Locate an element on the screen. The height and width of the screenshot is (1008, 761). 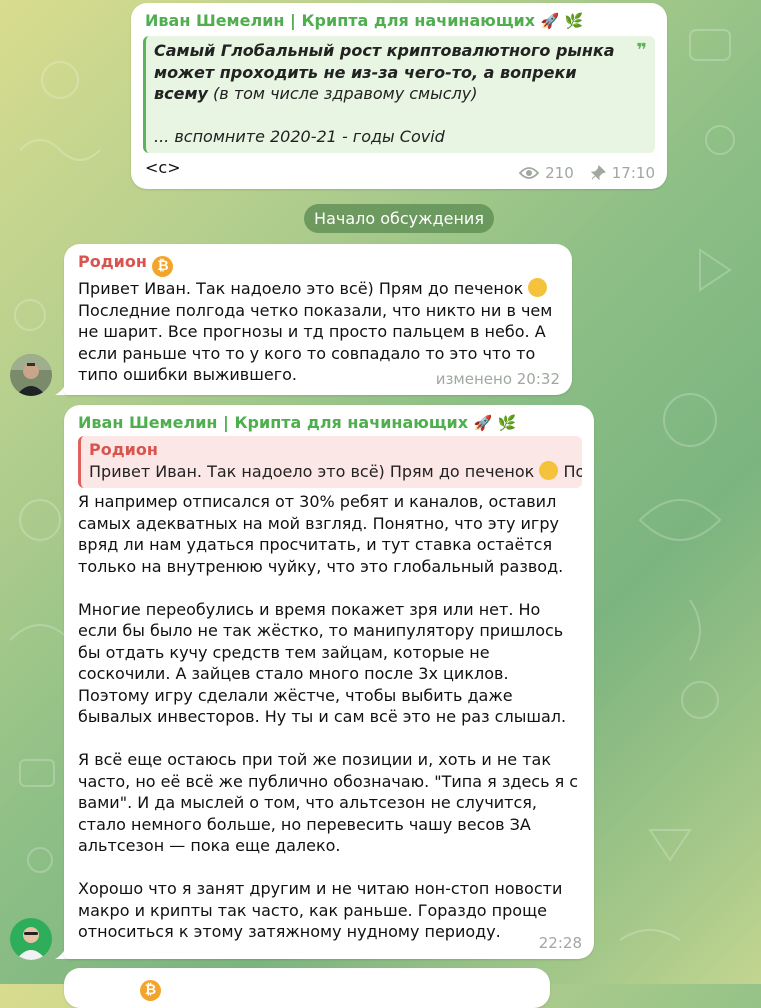
channel-post-sender-name: Иван Шемелин | Крипта для начинающих is located at coordinates (340, 20).